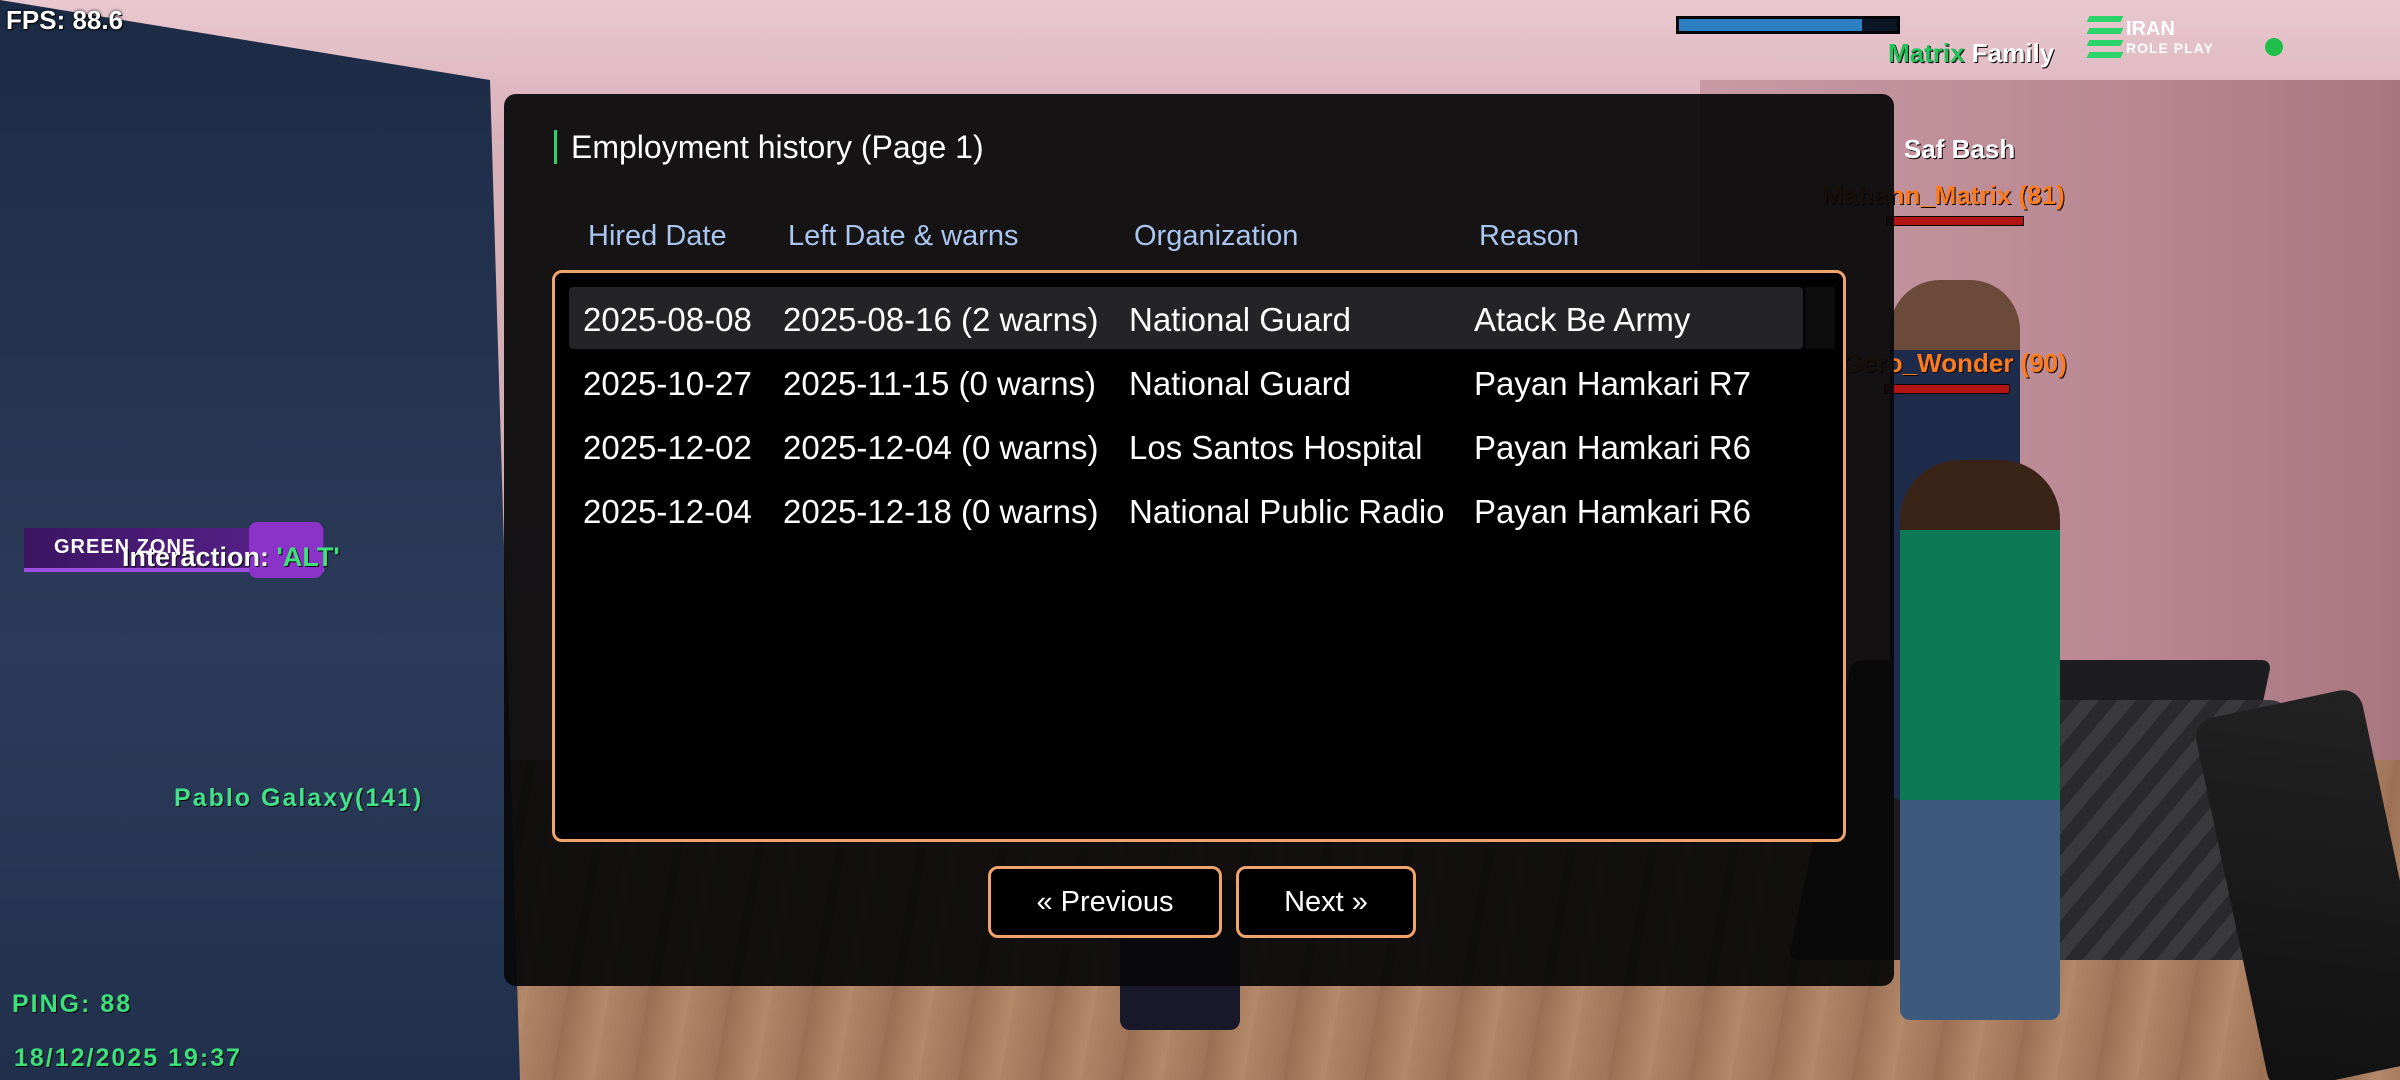 This screenshot has width=2400, height=1080. I want to click on cell-left-date: 2025-12-04 (0 warns), so click(941, 447).